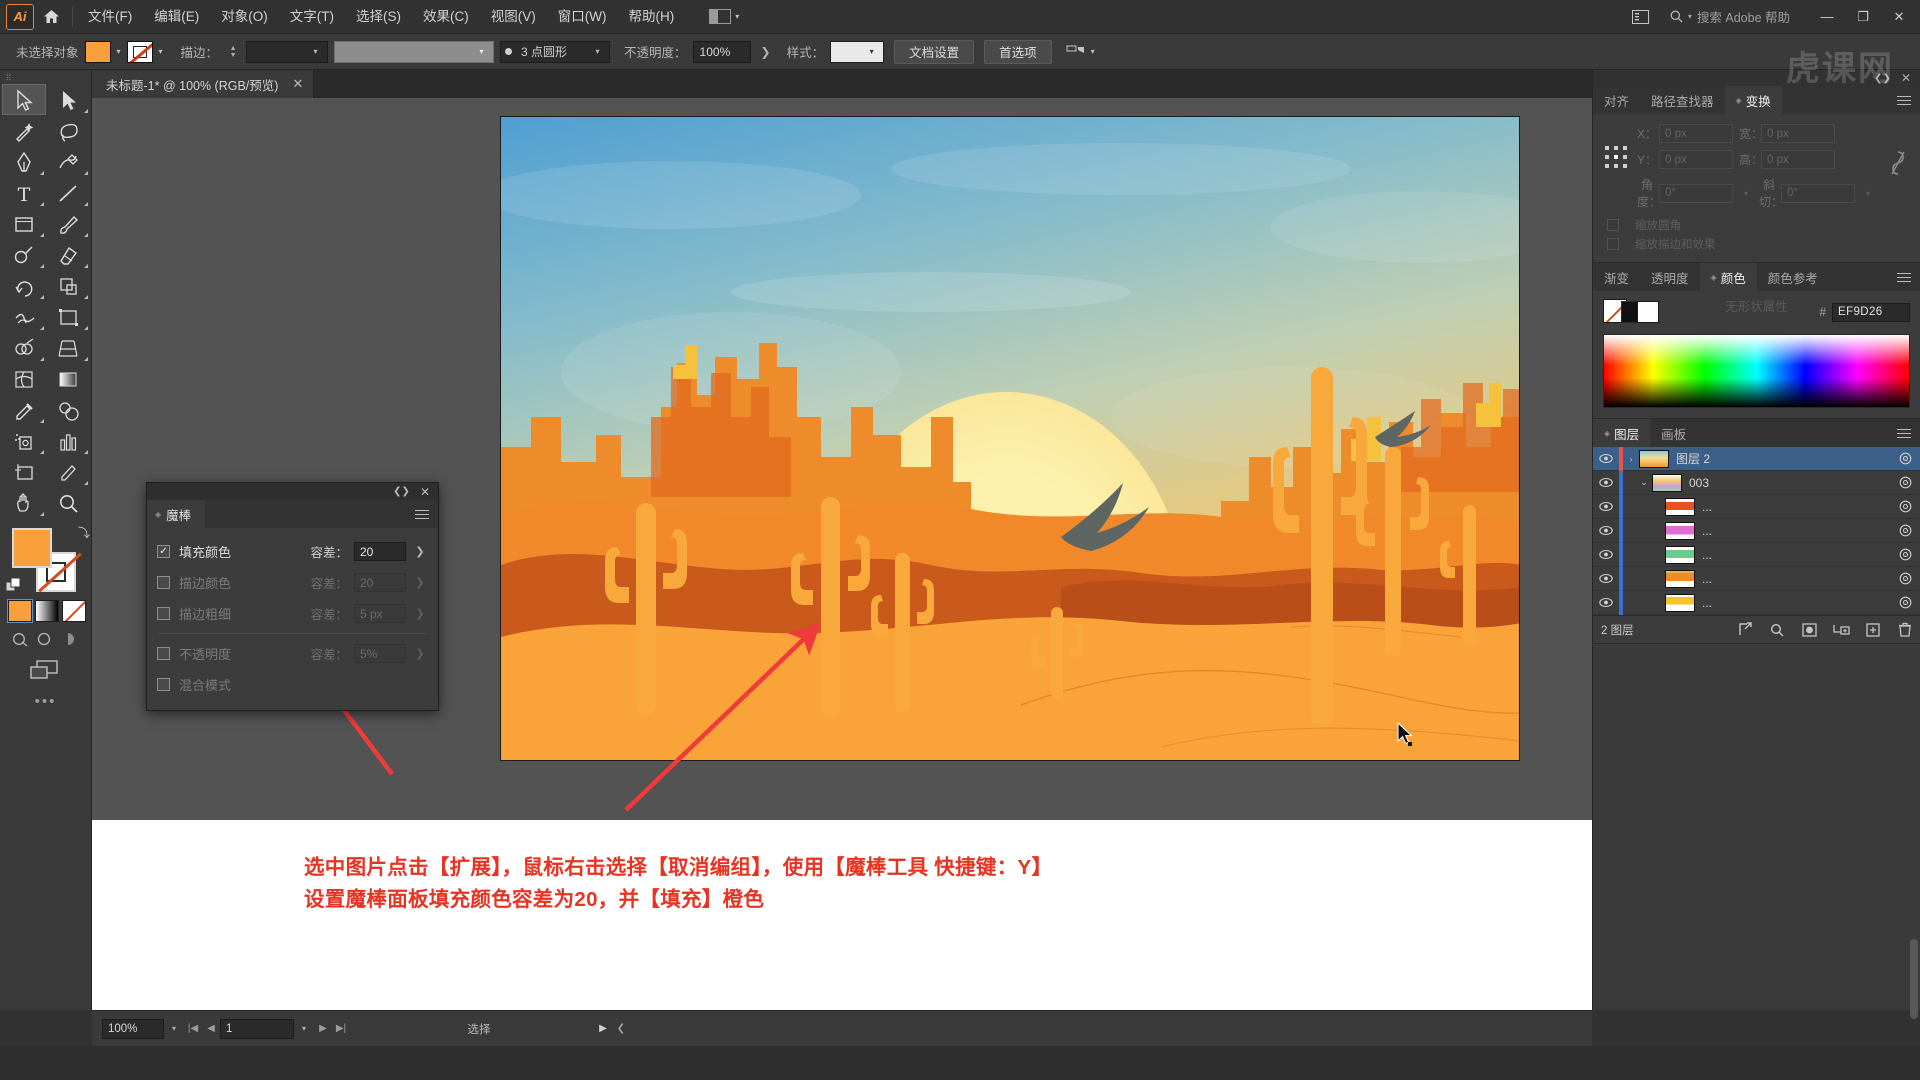 The width and height of the screenshot is (1920, 1080). What do you see at coordinates (934, 51) in the screenshot?
I see `document-setup-button: 文档设置` at bounding box center [934, 51].